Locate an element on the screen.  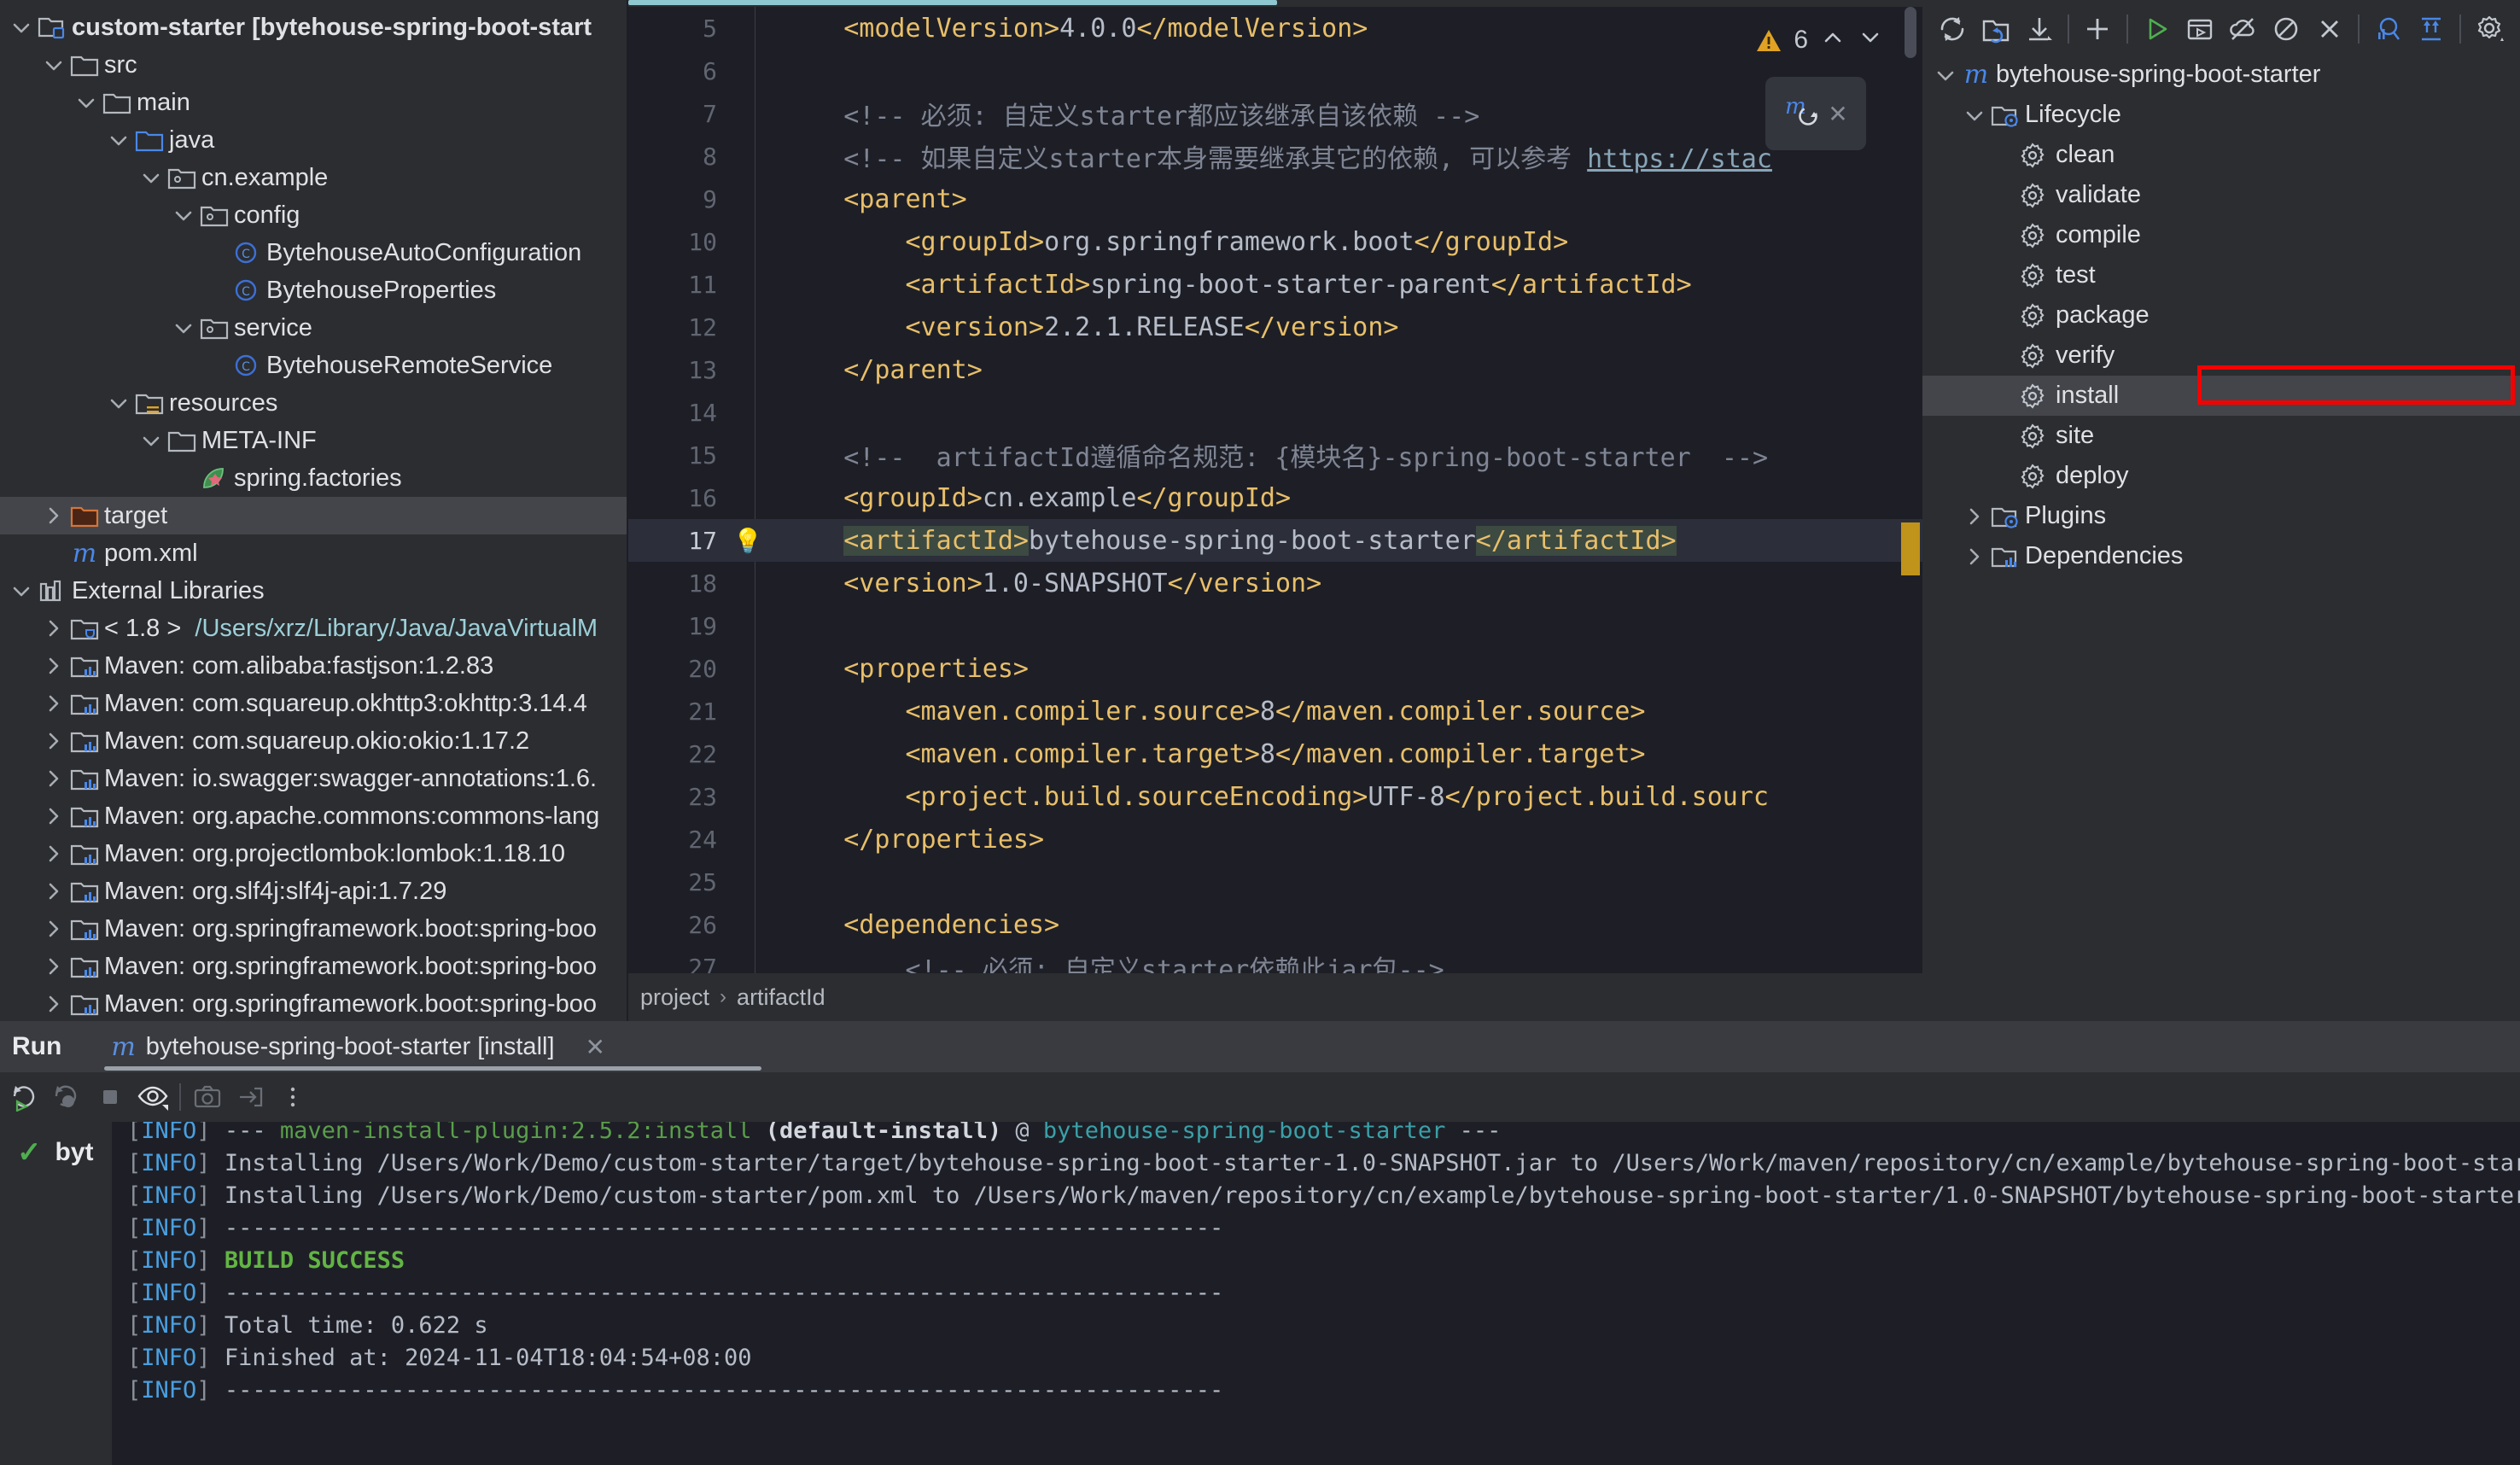
maven-row: clean is located at coordinates (2221, 155).